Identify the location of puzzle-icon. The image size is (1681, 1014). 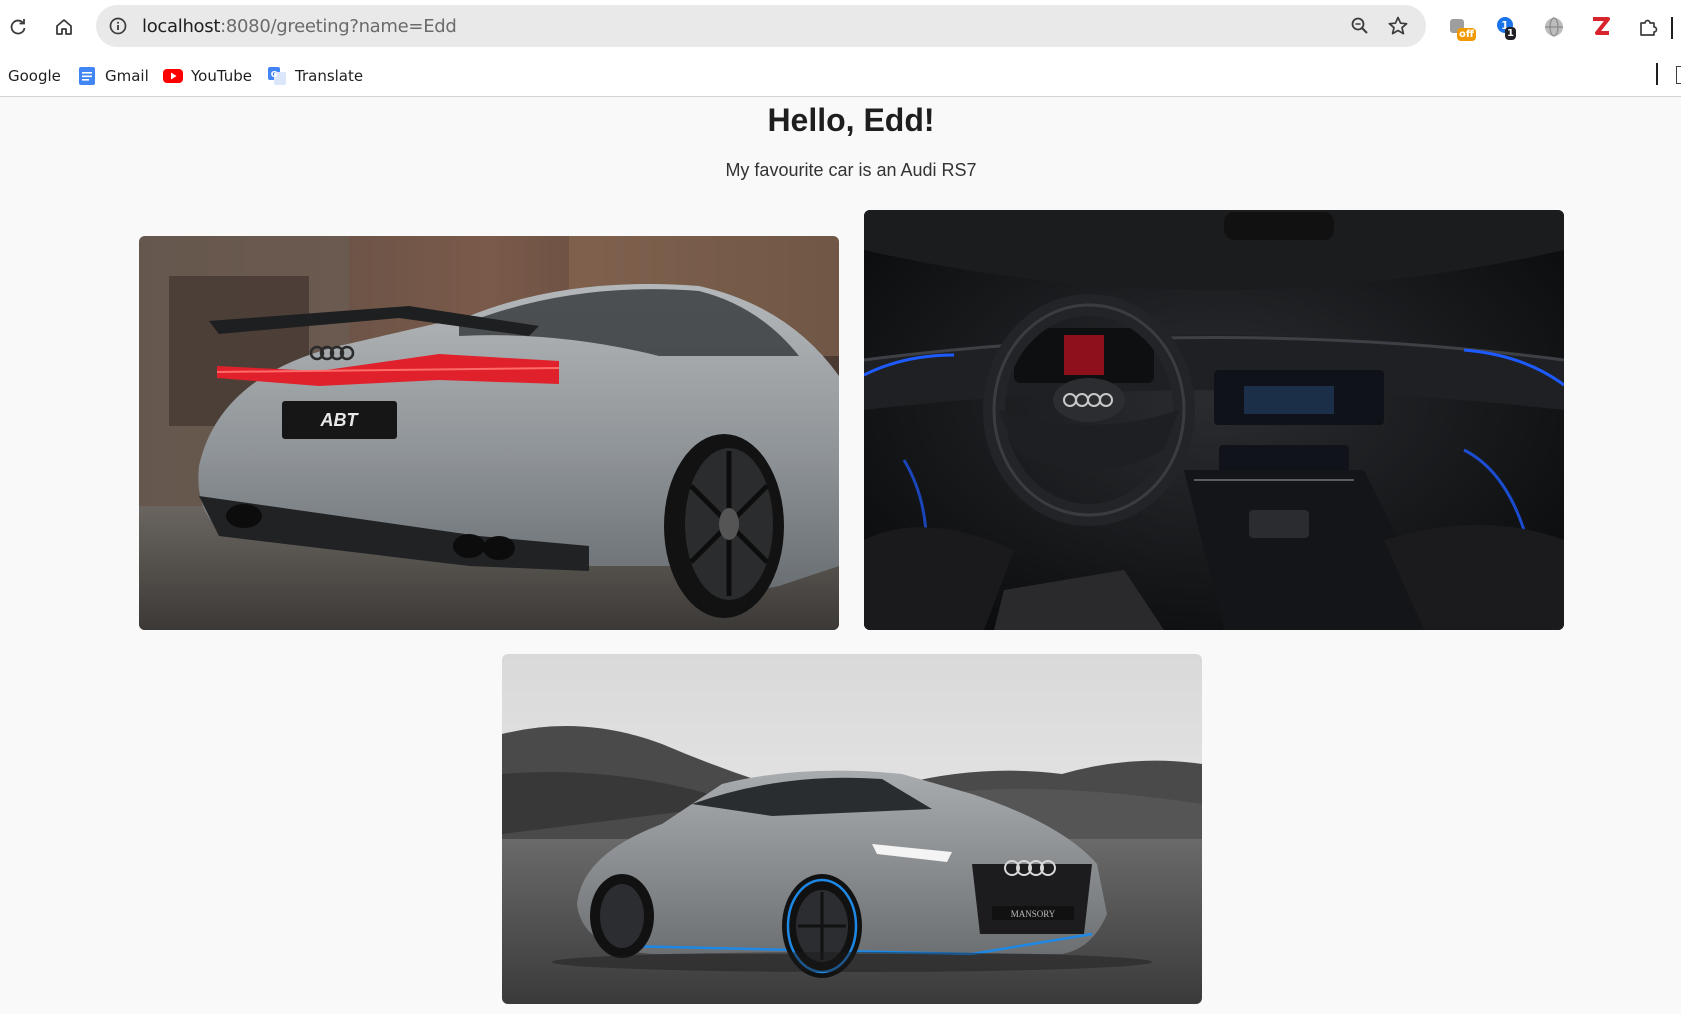
(1649, 27).